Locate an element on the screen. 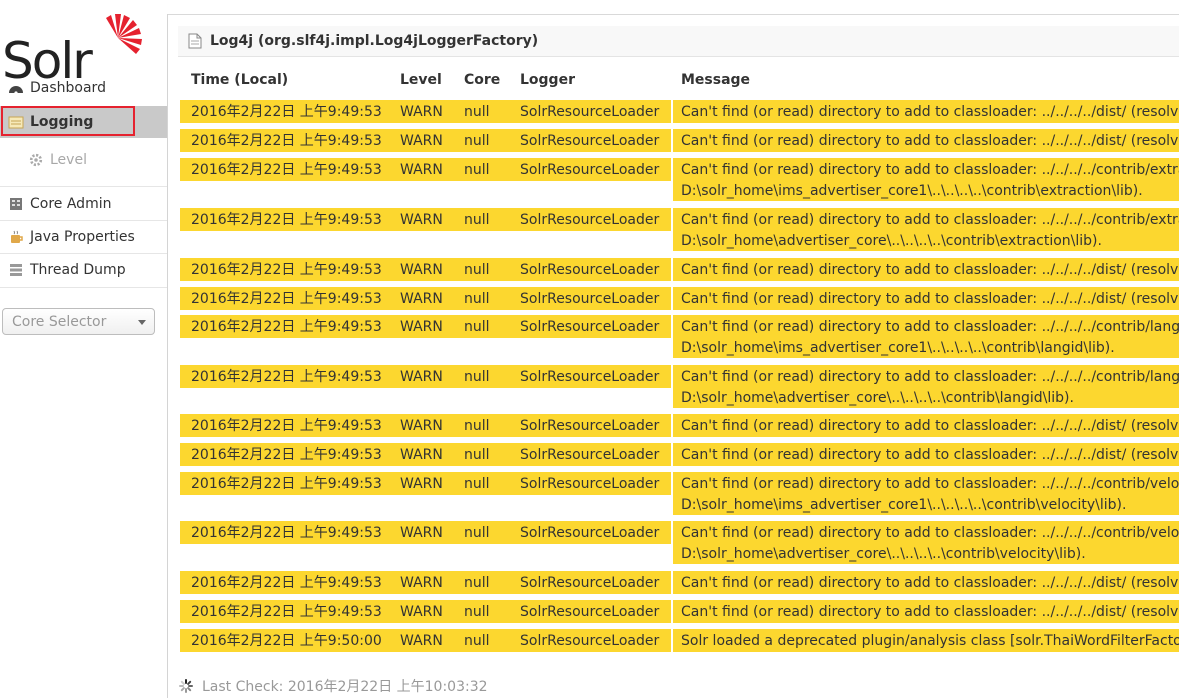  column-header-time: Time (Local) is located at coordinates (291, 80).